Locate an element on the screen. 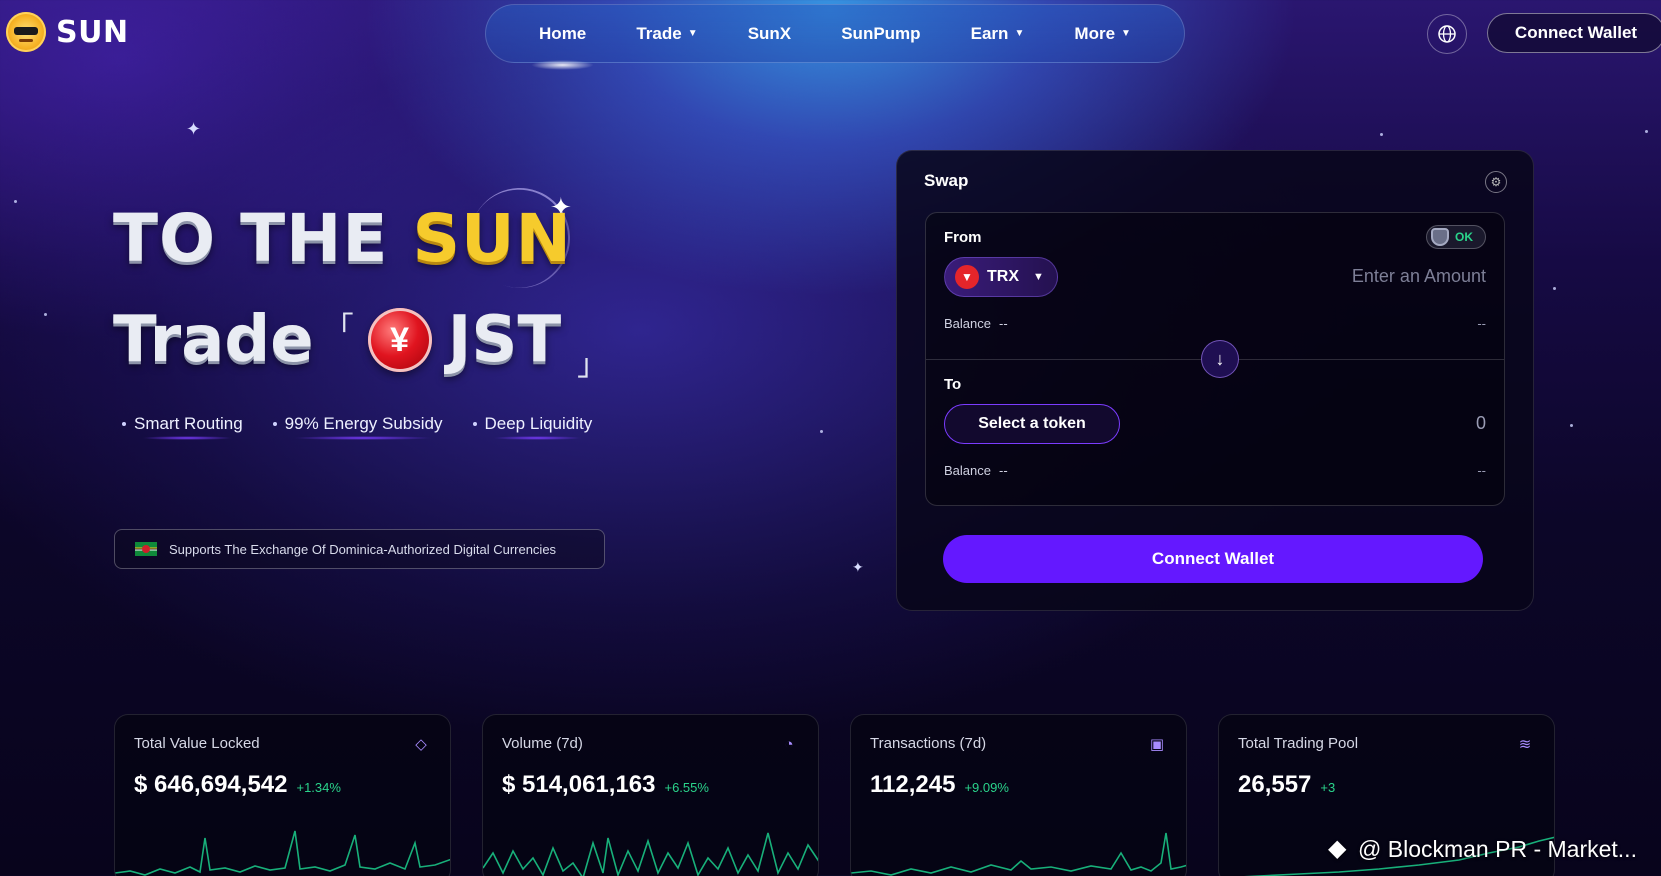  stat-value: $ 514,061,163 +6.55% is located at coordinates (605, 784).